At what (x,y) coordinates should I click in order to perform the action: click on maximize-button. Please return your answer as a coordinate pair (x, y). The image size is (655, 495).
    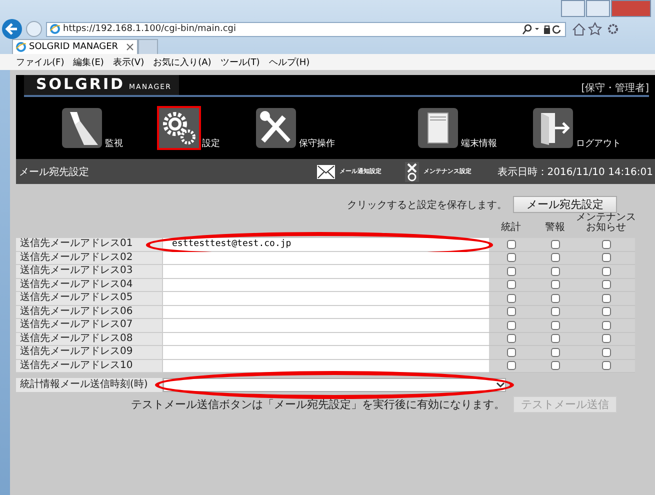
    Looking at the image, I should click on (598, 8).